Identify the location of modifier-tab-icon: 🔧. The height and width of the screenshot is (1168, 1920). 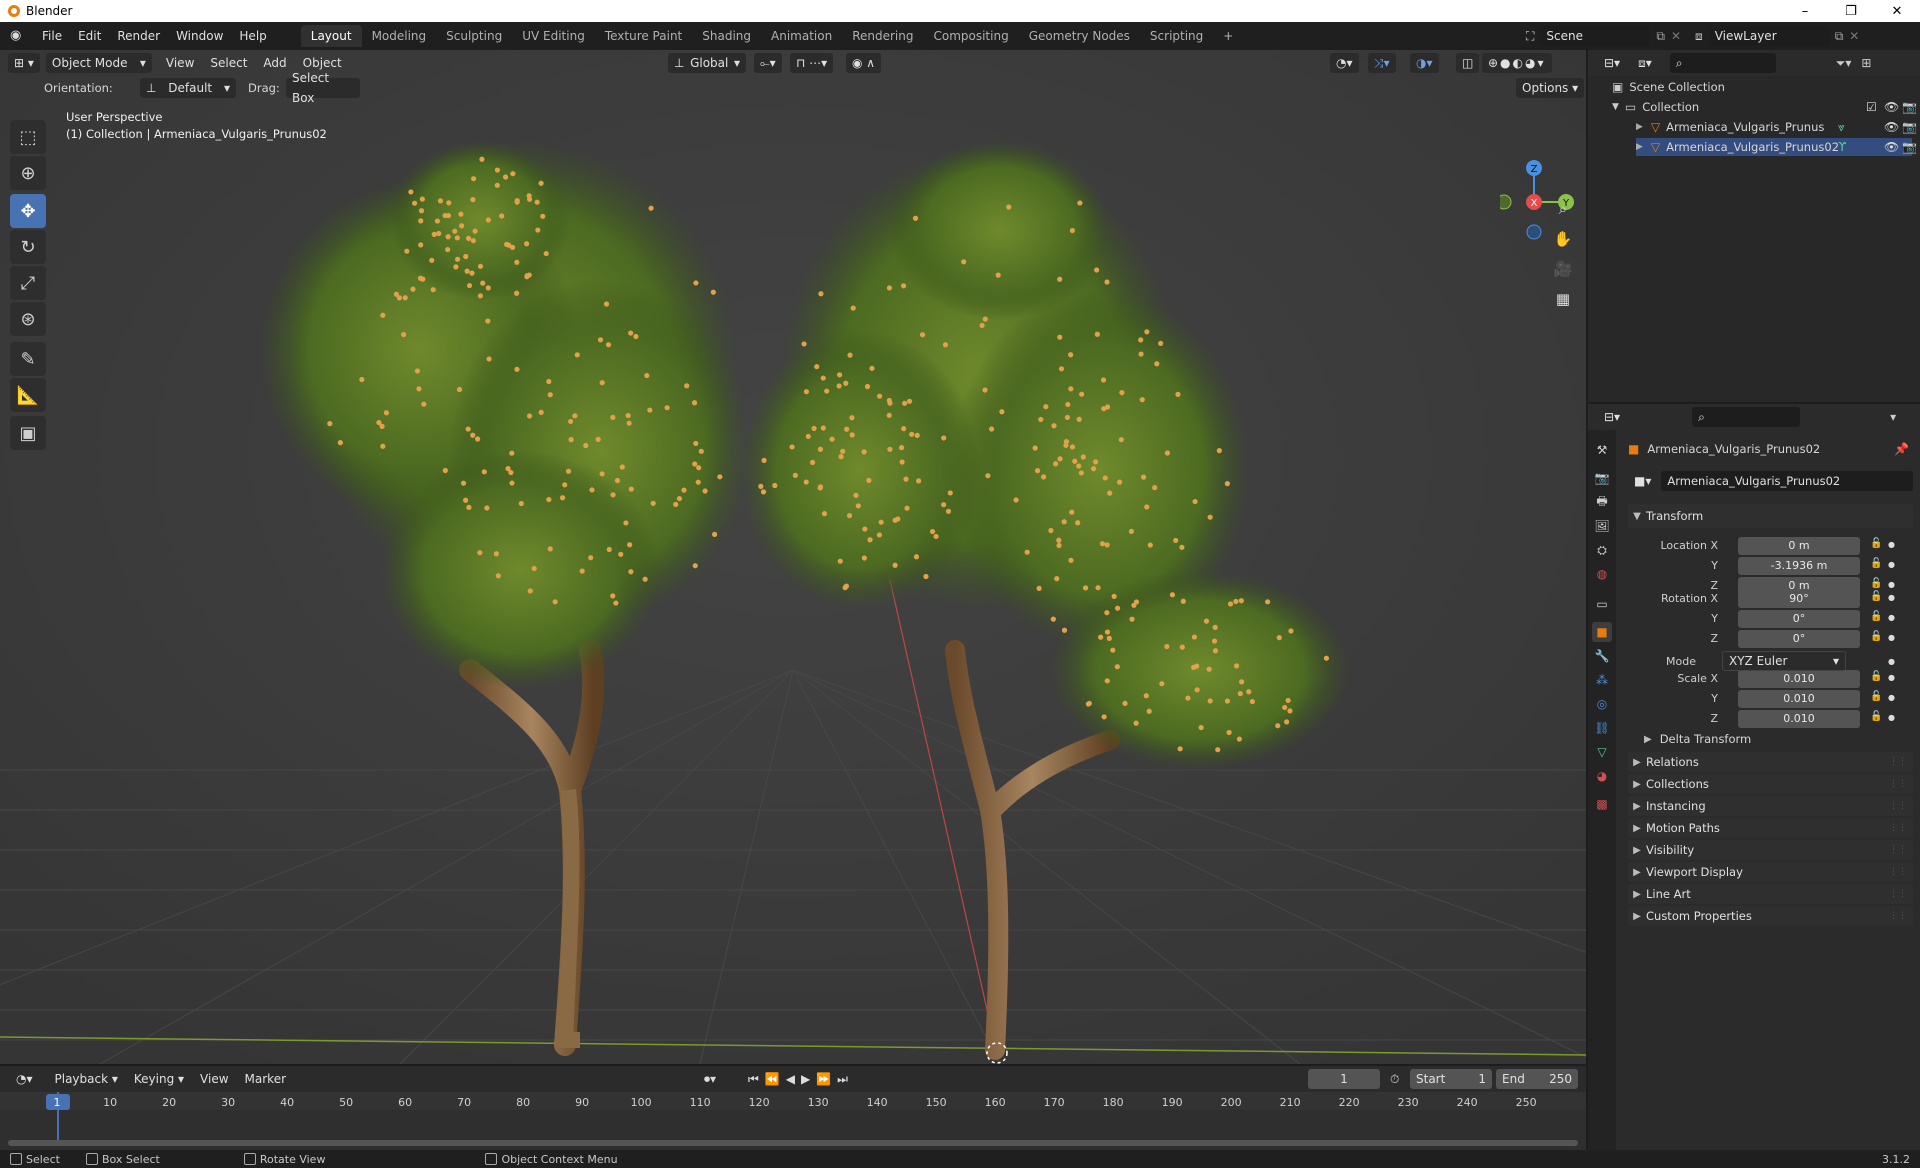
(1602, 656).